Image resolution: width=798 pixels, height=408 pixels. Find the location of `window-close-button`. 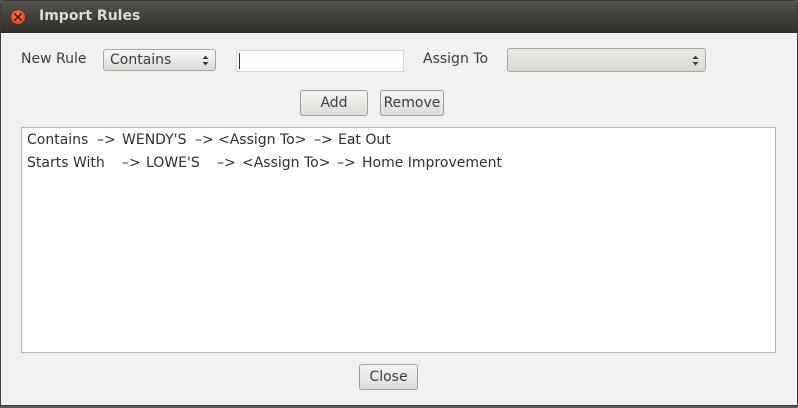

window-close-button is located at coordinates (18, 17).